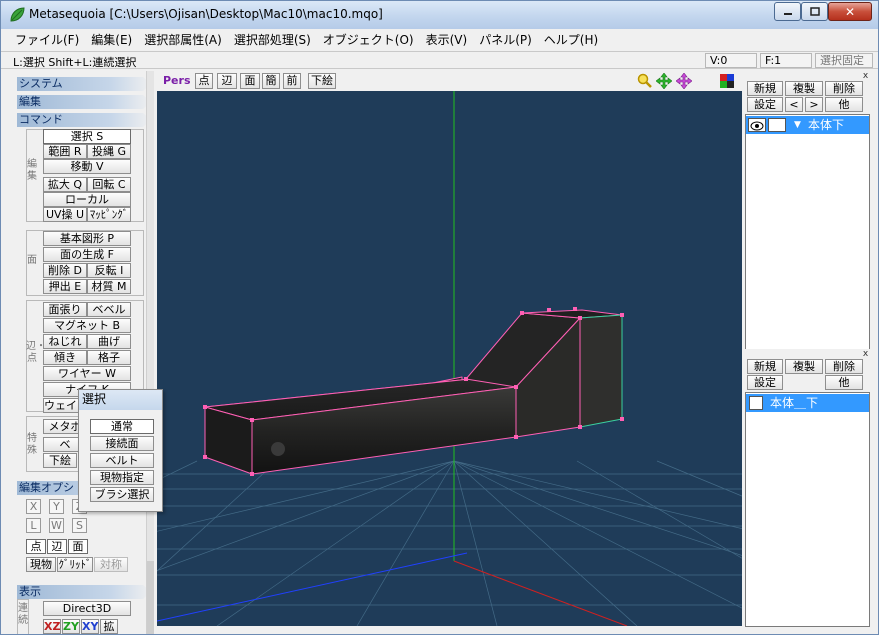 The height and width of the screenshot is (635, 879). I want to click on command-panel-scrollbar, so click(150, 352).